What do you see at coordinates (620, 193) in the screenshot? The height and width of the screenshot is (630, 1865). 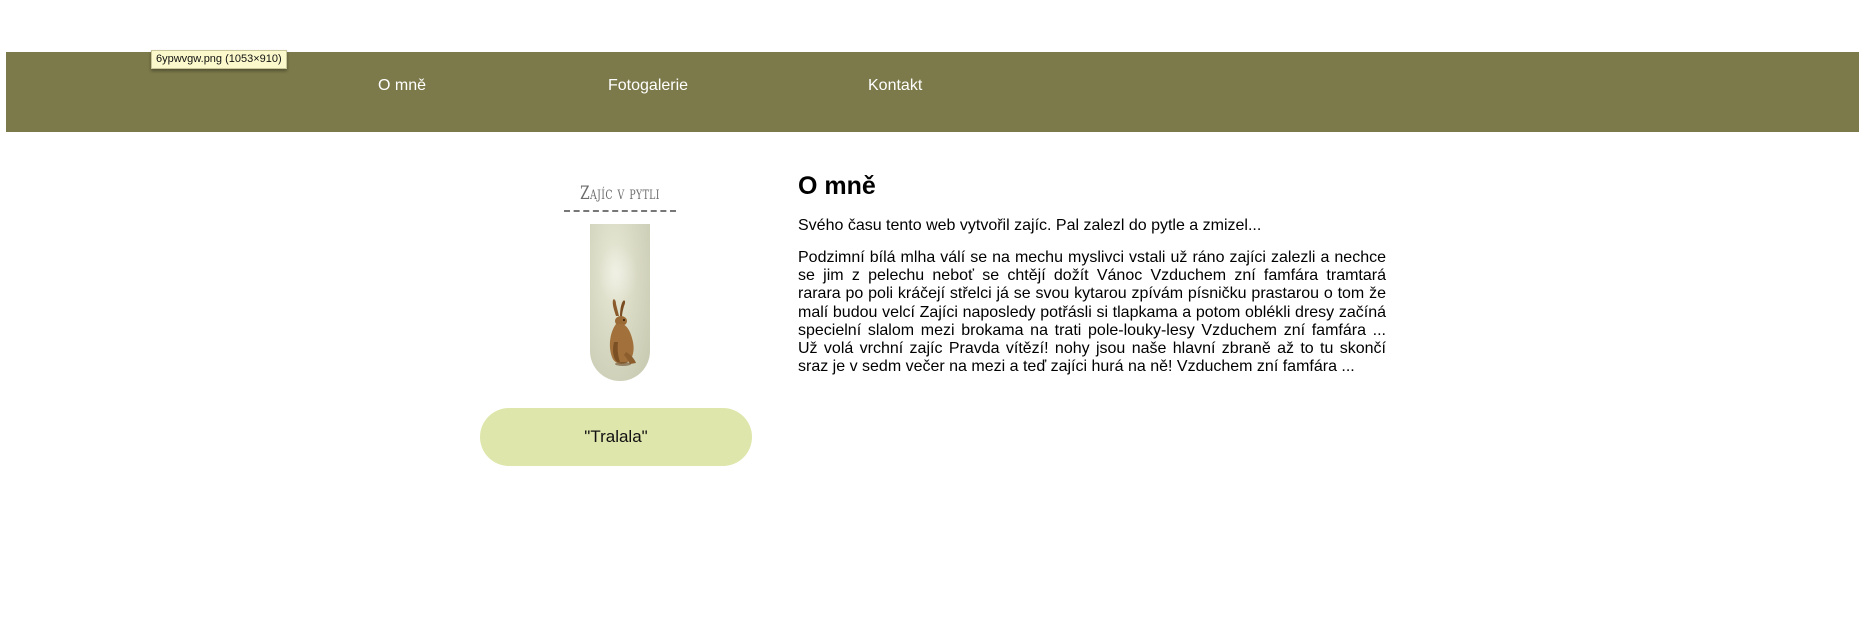 I see `site-title: Zajíc v pytli` at bounding box center [620, 193].